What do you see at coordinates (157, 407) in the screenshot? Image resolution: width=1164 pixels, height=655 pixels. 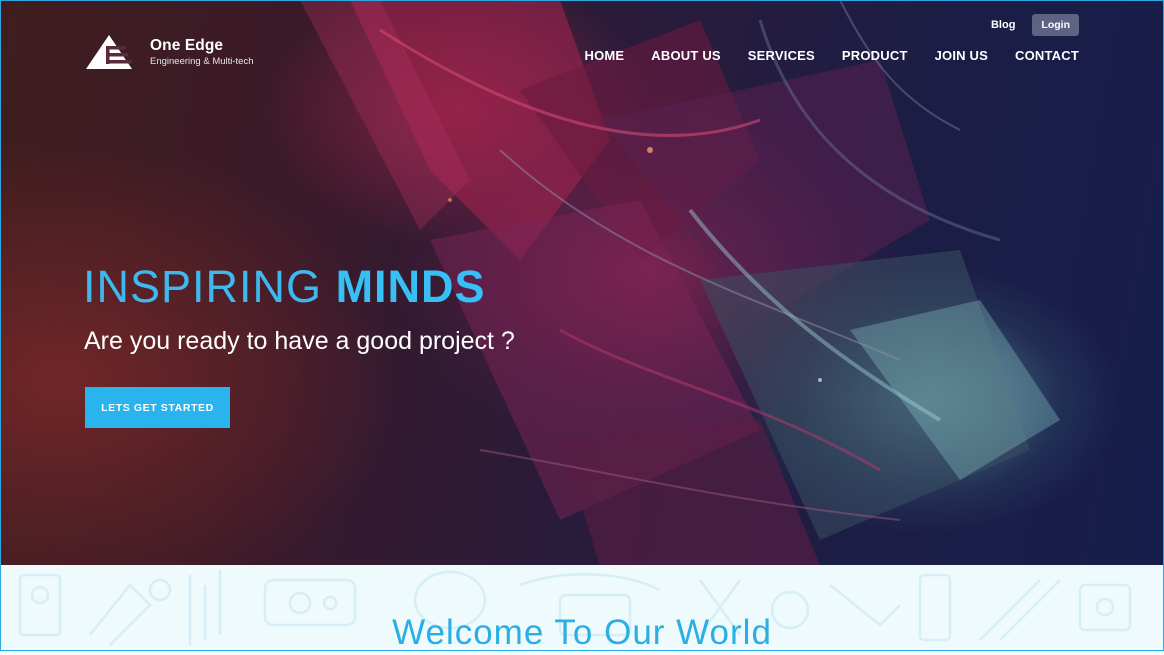 I see `get-started-button: LETS GET STARTED` at bounding box center [157, 407].